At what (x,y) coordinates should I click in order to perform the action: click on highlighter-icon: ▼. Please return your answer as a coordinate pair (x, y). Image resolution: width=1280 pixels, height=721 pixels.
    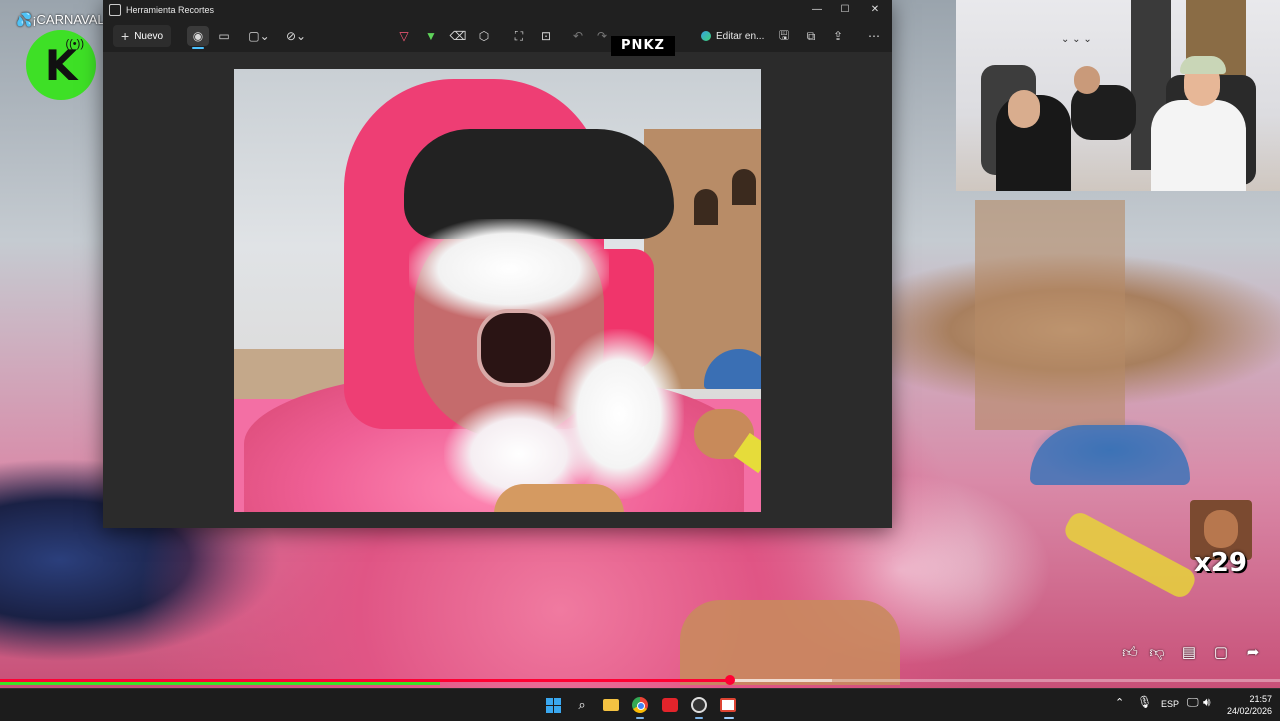
    Looking at the image, I should click on (431, 36).